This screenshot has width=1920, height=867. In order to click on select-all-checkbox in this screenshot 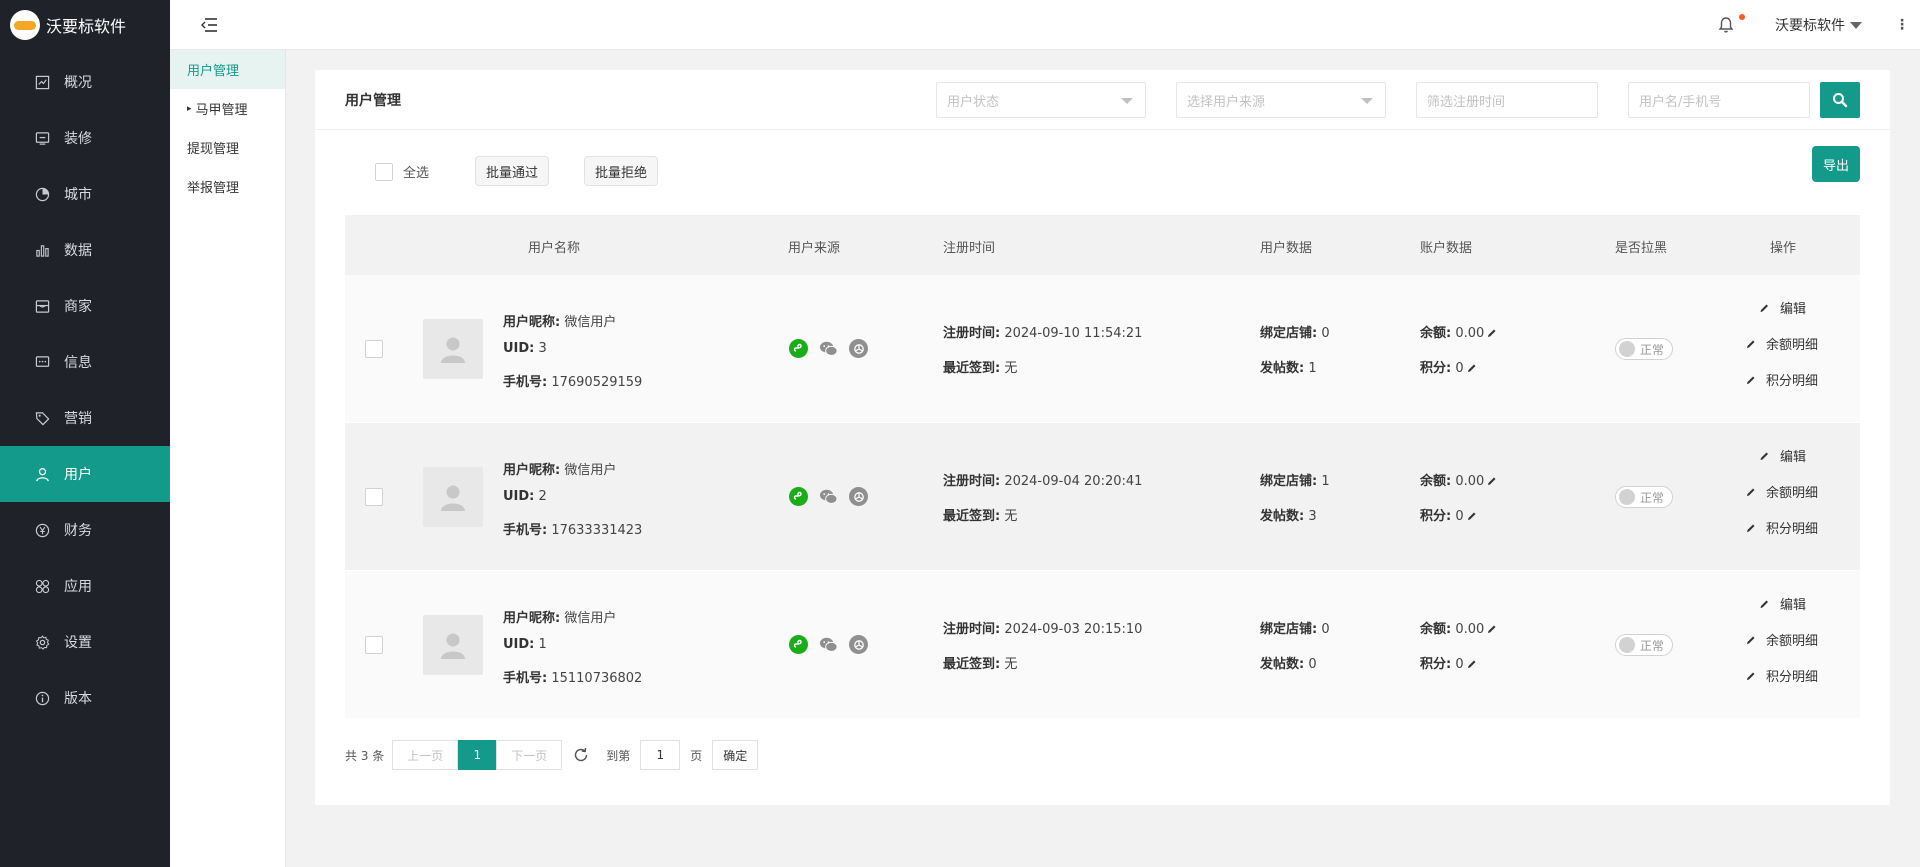, I will do `click(384, 171)`.